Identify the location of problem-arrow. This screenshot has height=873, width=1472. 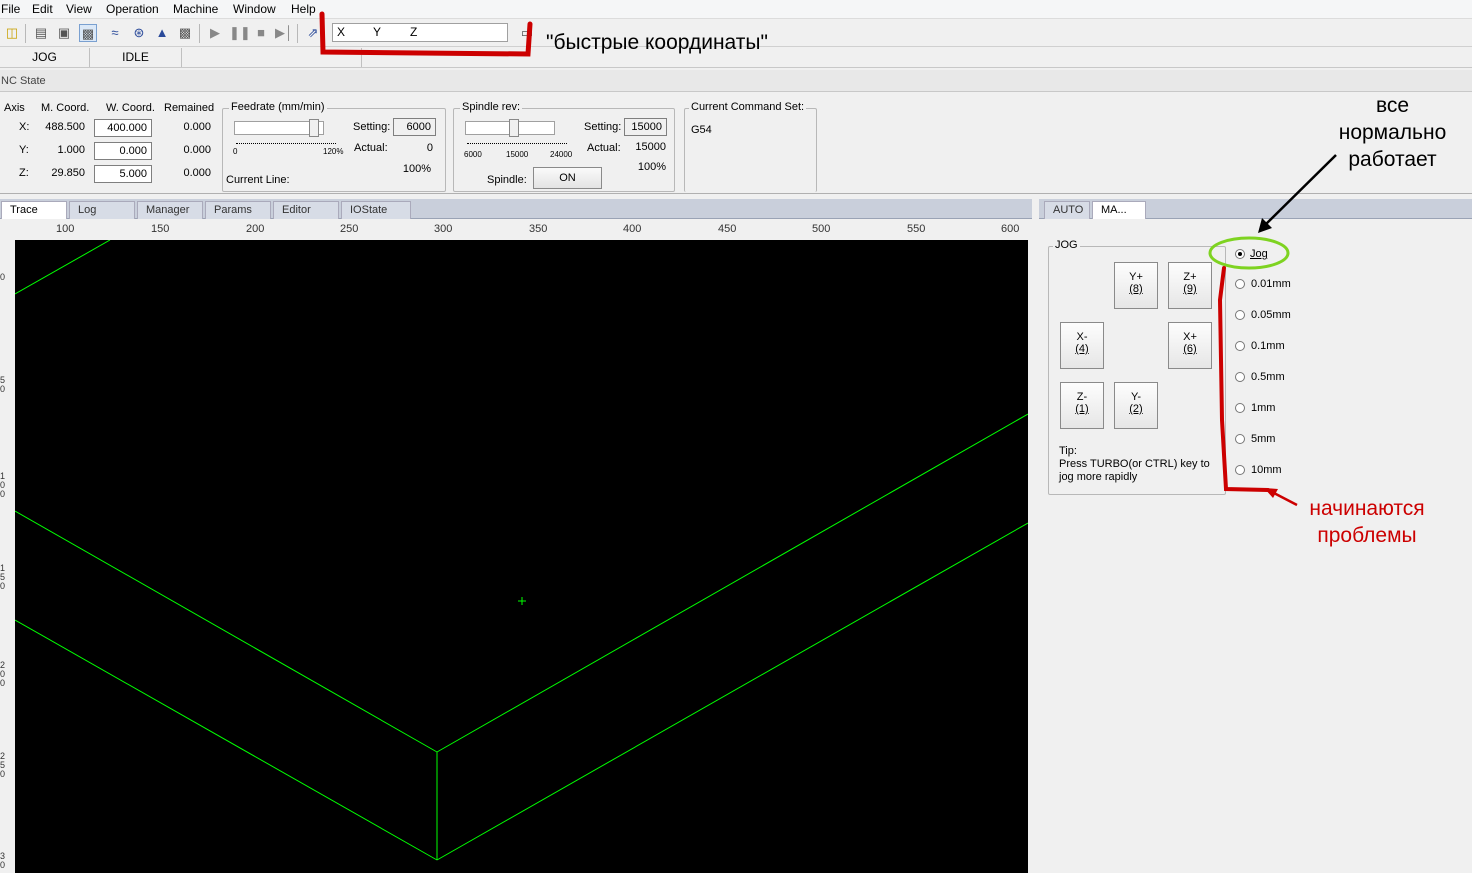
(1284, 498).